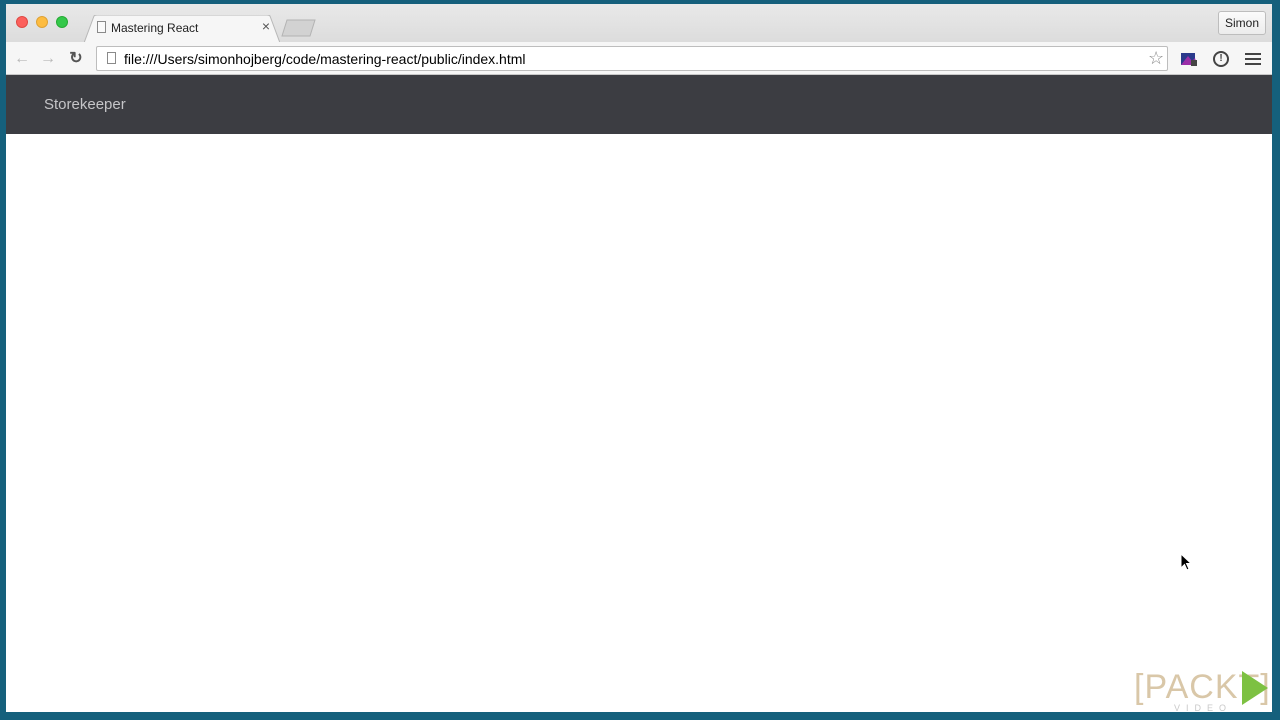 This screenshot has width=1280, height=720. Describe the element at coordinates (22, 22) in the screenshot. I see `close-window-button` at that location.